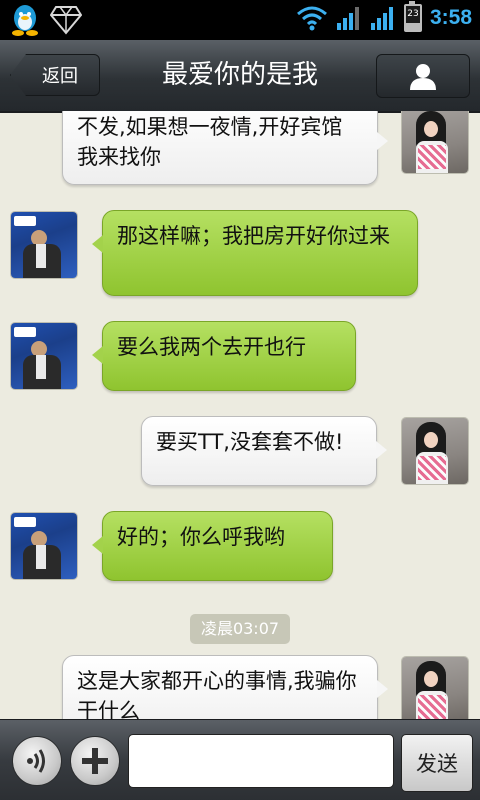  Describe the element at coordinates (261, 761) in the screenshot. I see `message-input` at that location.